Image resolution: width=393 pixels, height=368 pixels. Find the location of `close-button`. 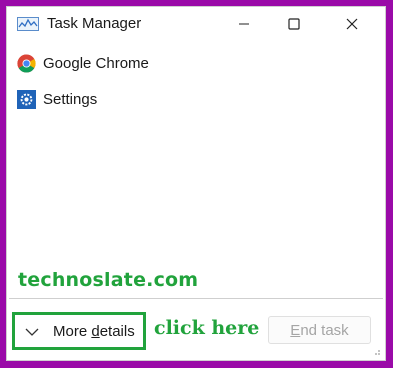

close-button is located at coordinates (352, 24).